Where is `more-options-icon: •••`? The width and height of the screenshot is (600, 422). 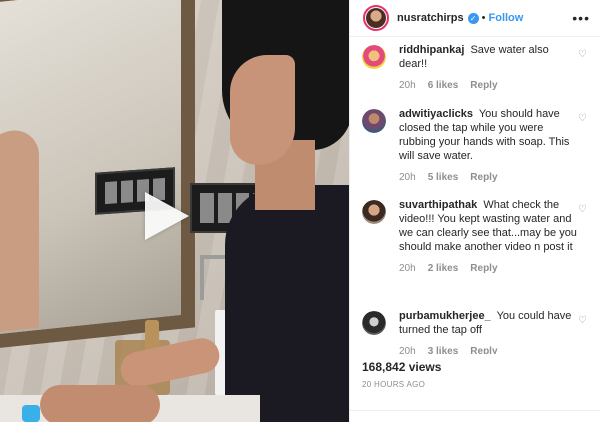 more-options-icon: ••• is located at coordinates (581, 18).